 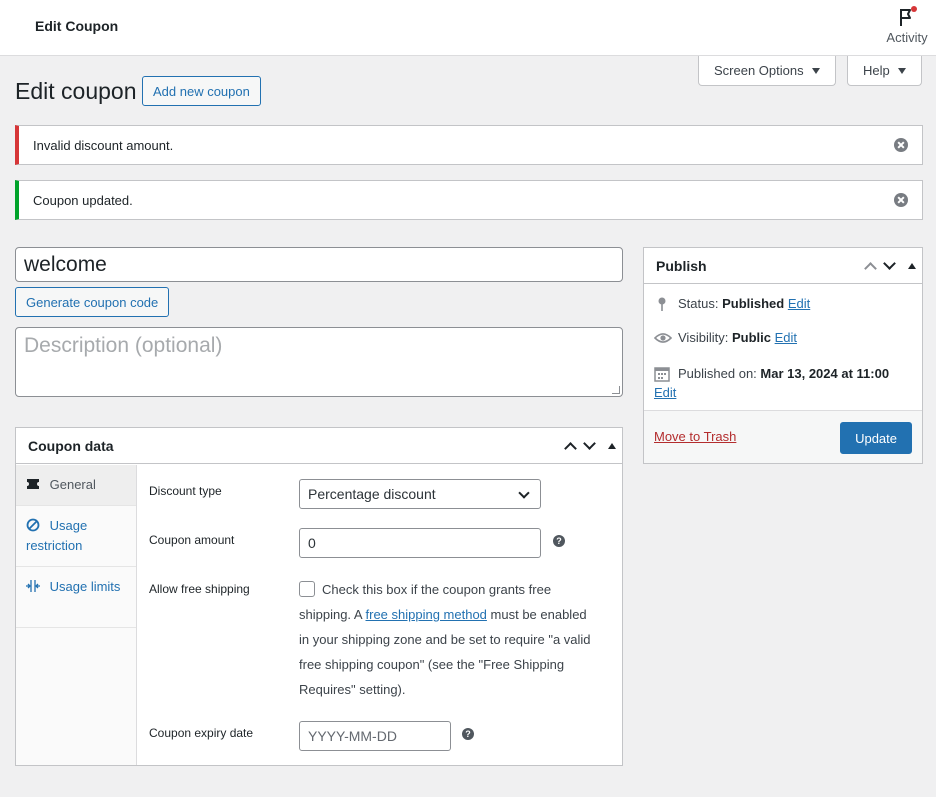 I want to click on coupon-amount-label: Coupon amount, so click(x=192, y=540).